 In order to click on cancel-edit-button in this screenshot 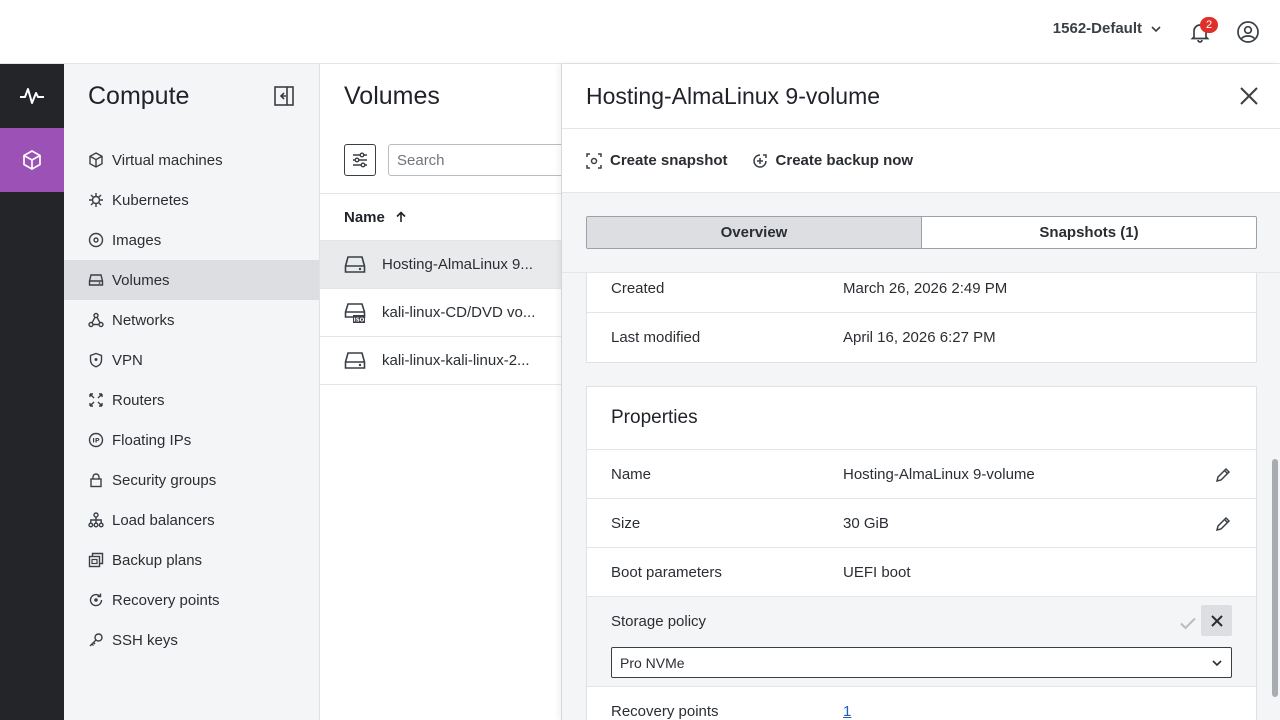, I will do `click(1216, 620)`.